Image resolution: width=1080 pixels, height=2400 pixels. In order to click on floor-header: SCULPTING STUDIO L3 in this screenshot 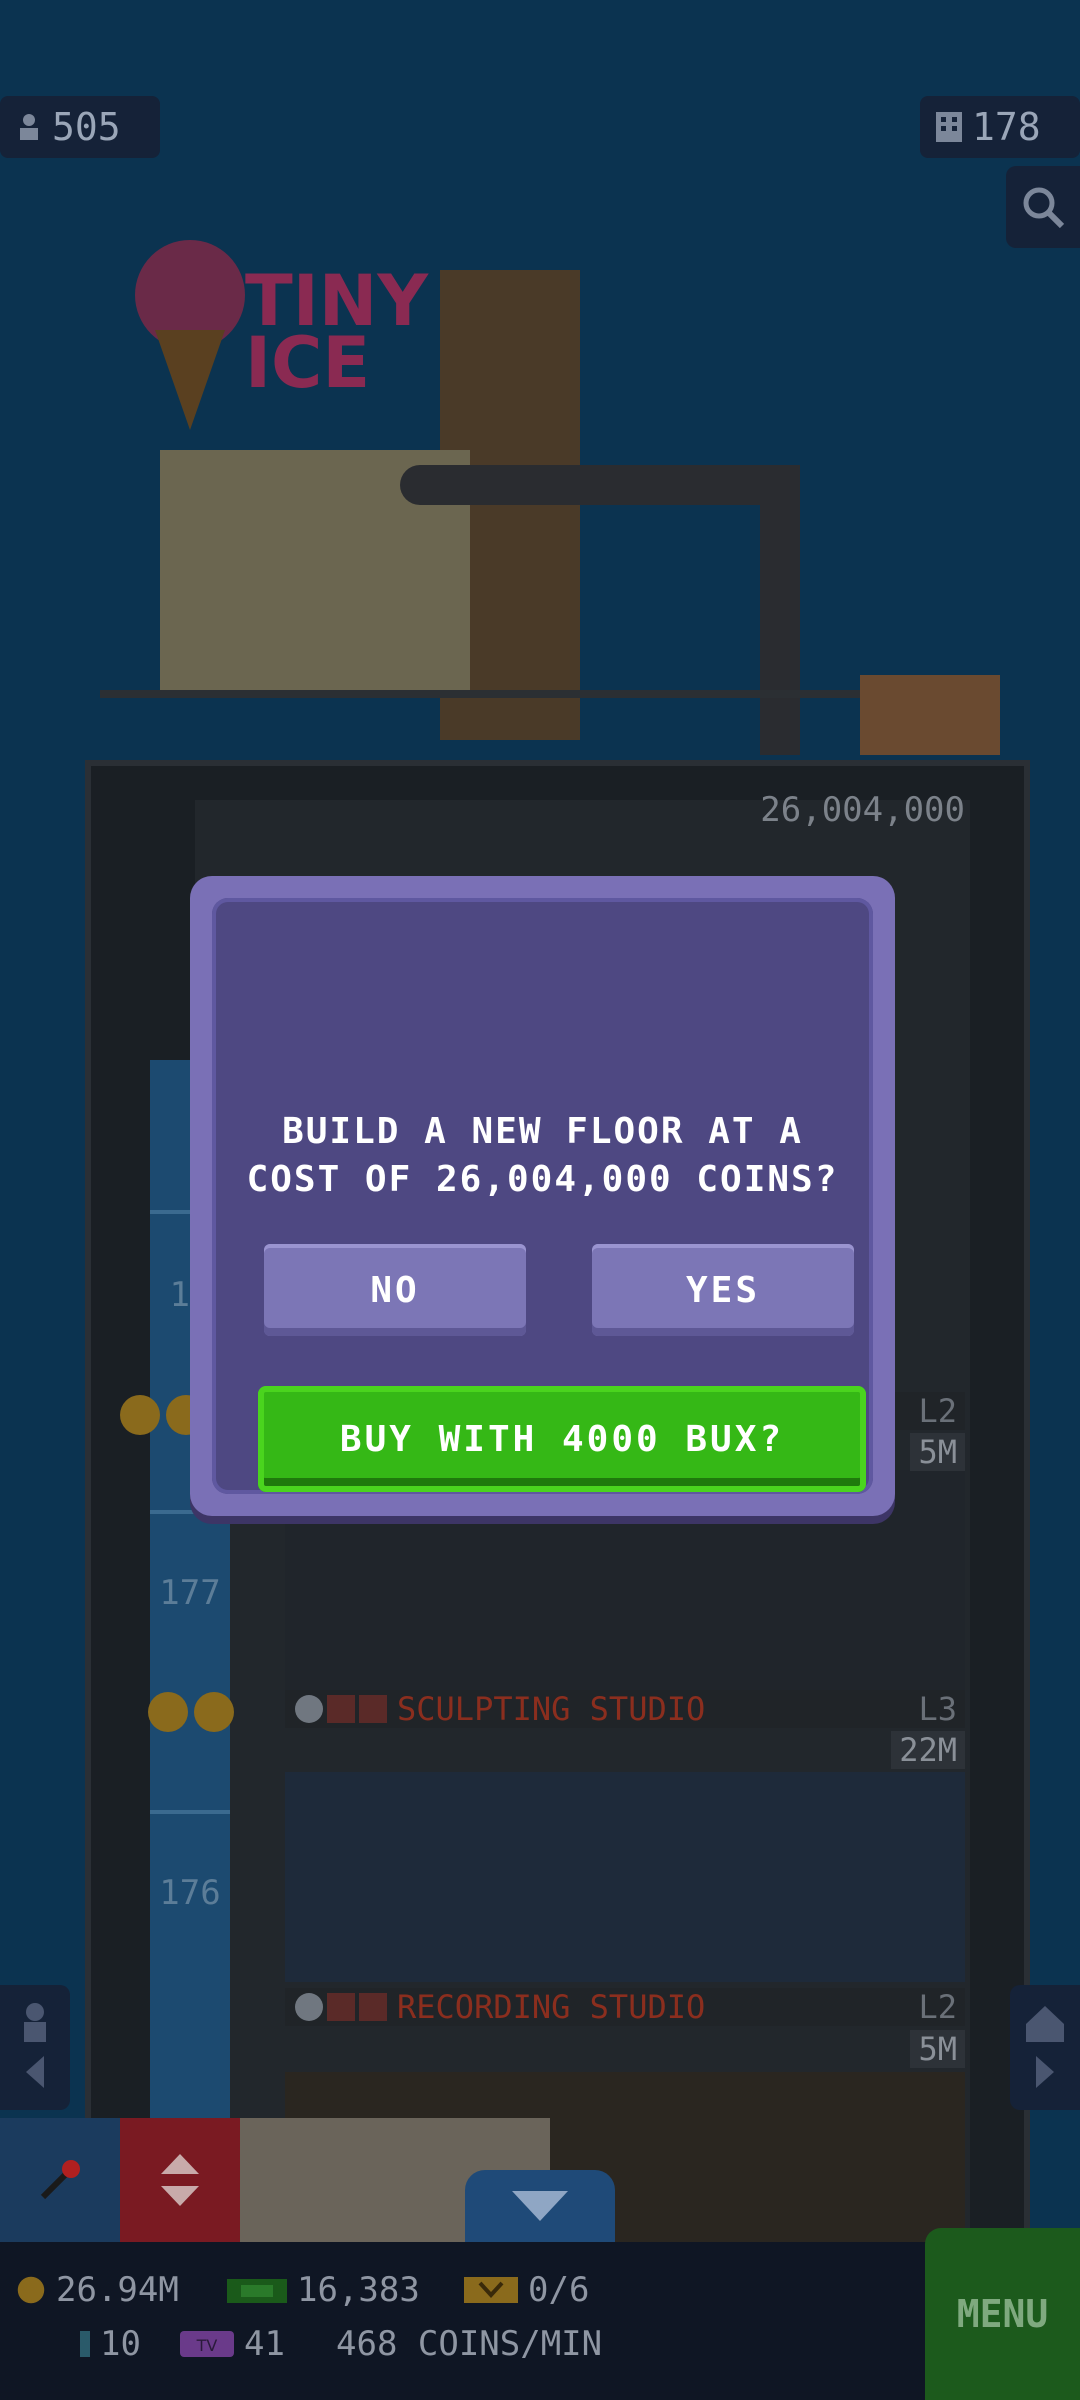, I will do `click(625, 1709)`.